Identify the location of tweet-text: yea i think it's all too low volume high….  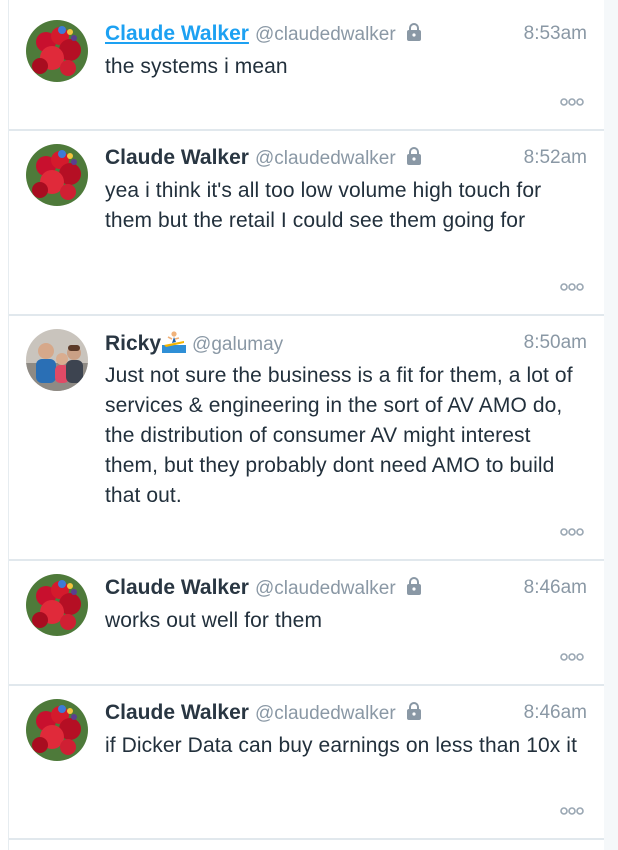
(323, 205).